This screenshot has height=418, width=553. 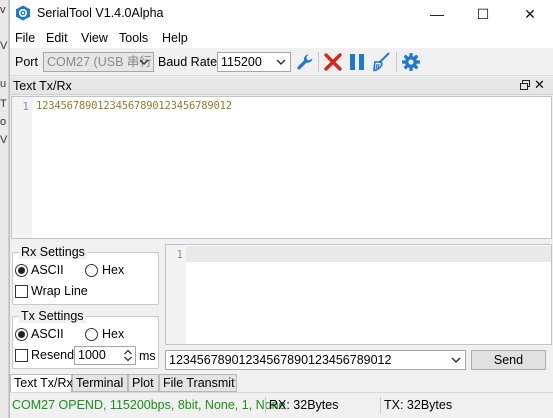 I want to click on background-glyph: T, so click(x=3, y=104).